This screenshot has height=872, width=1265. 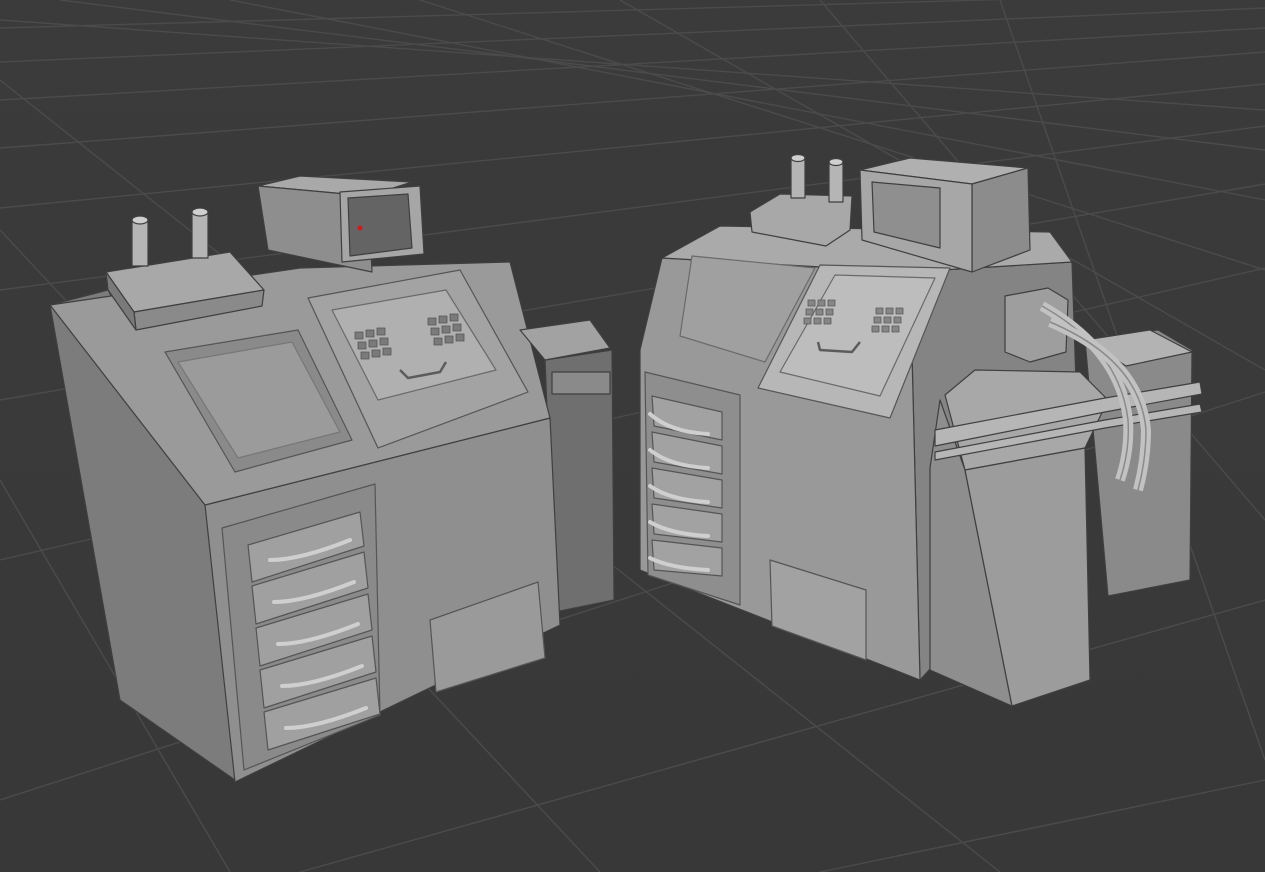 What do you see at coordinates (360, 228) in the screenshot?
I see `indicator-light` at bounding box center [360, 228].